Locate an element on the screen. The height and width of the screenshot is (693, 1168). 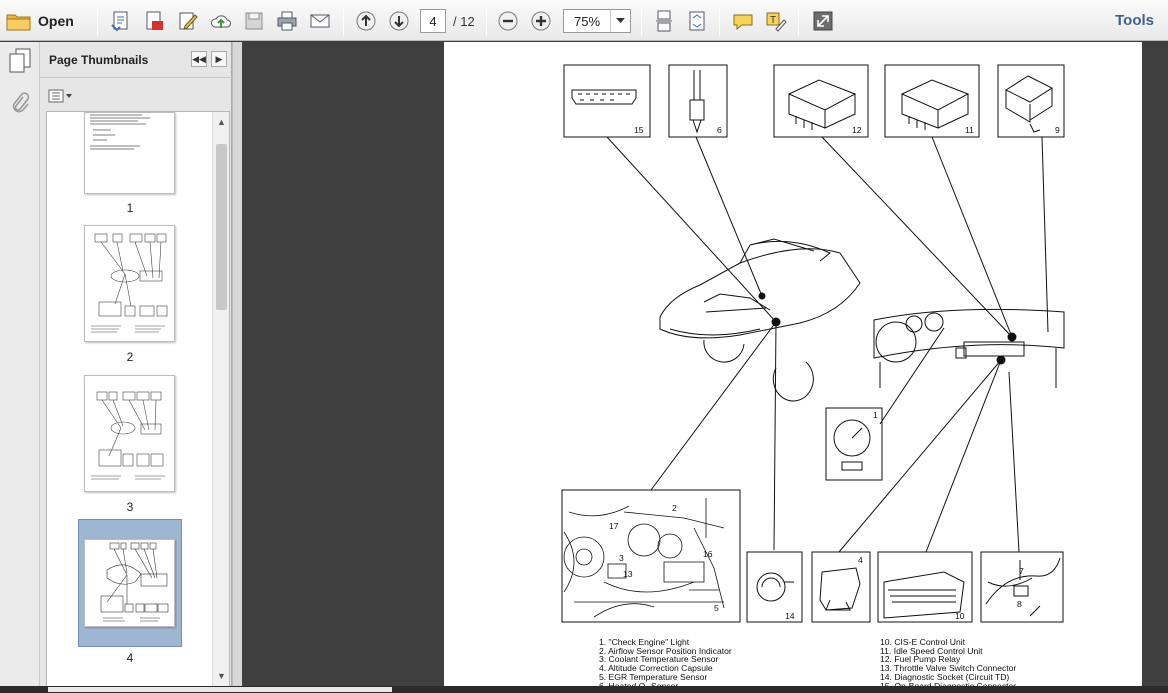
callout-label: 13 is located at coordinates (628, 574).